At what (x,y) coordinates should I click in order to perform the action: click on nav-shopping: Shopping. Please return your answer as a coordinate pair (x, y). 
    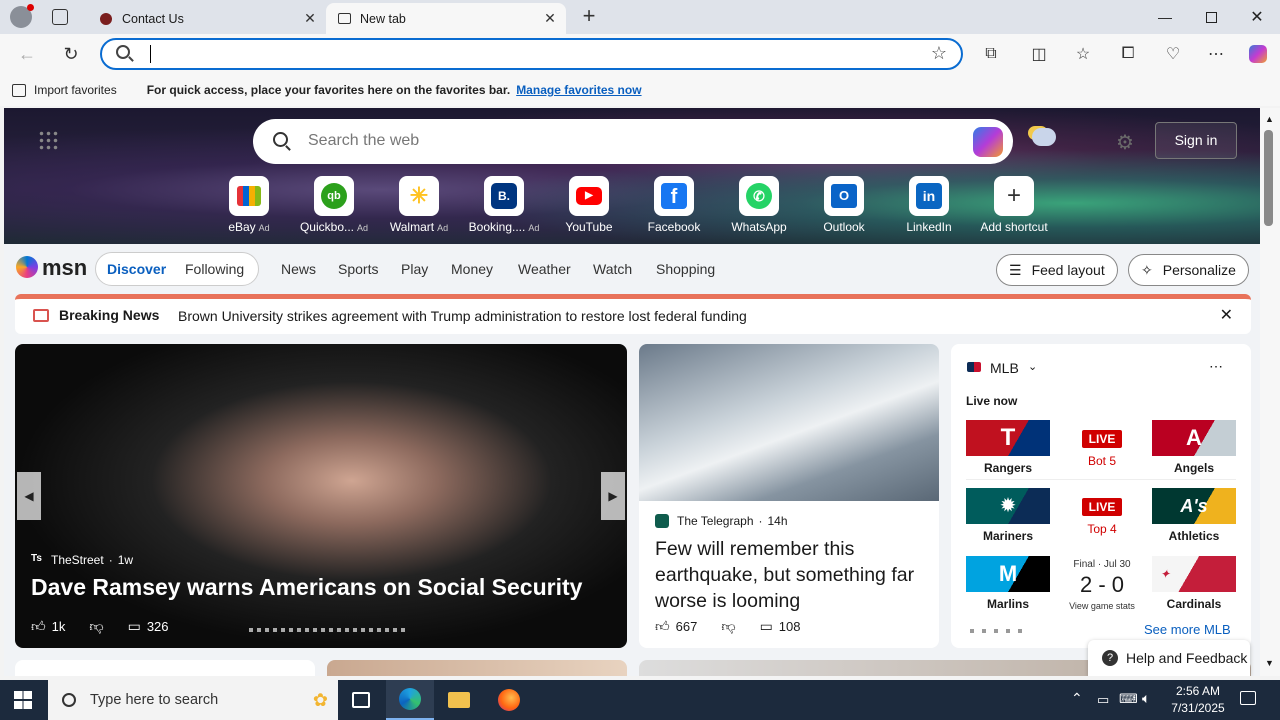
    Looking at the image, I should click on (685, 269).